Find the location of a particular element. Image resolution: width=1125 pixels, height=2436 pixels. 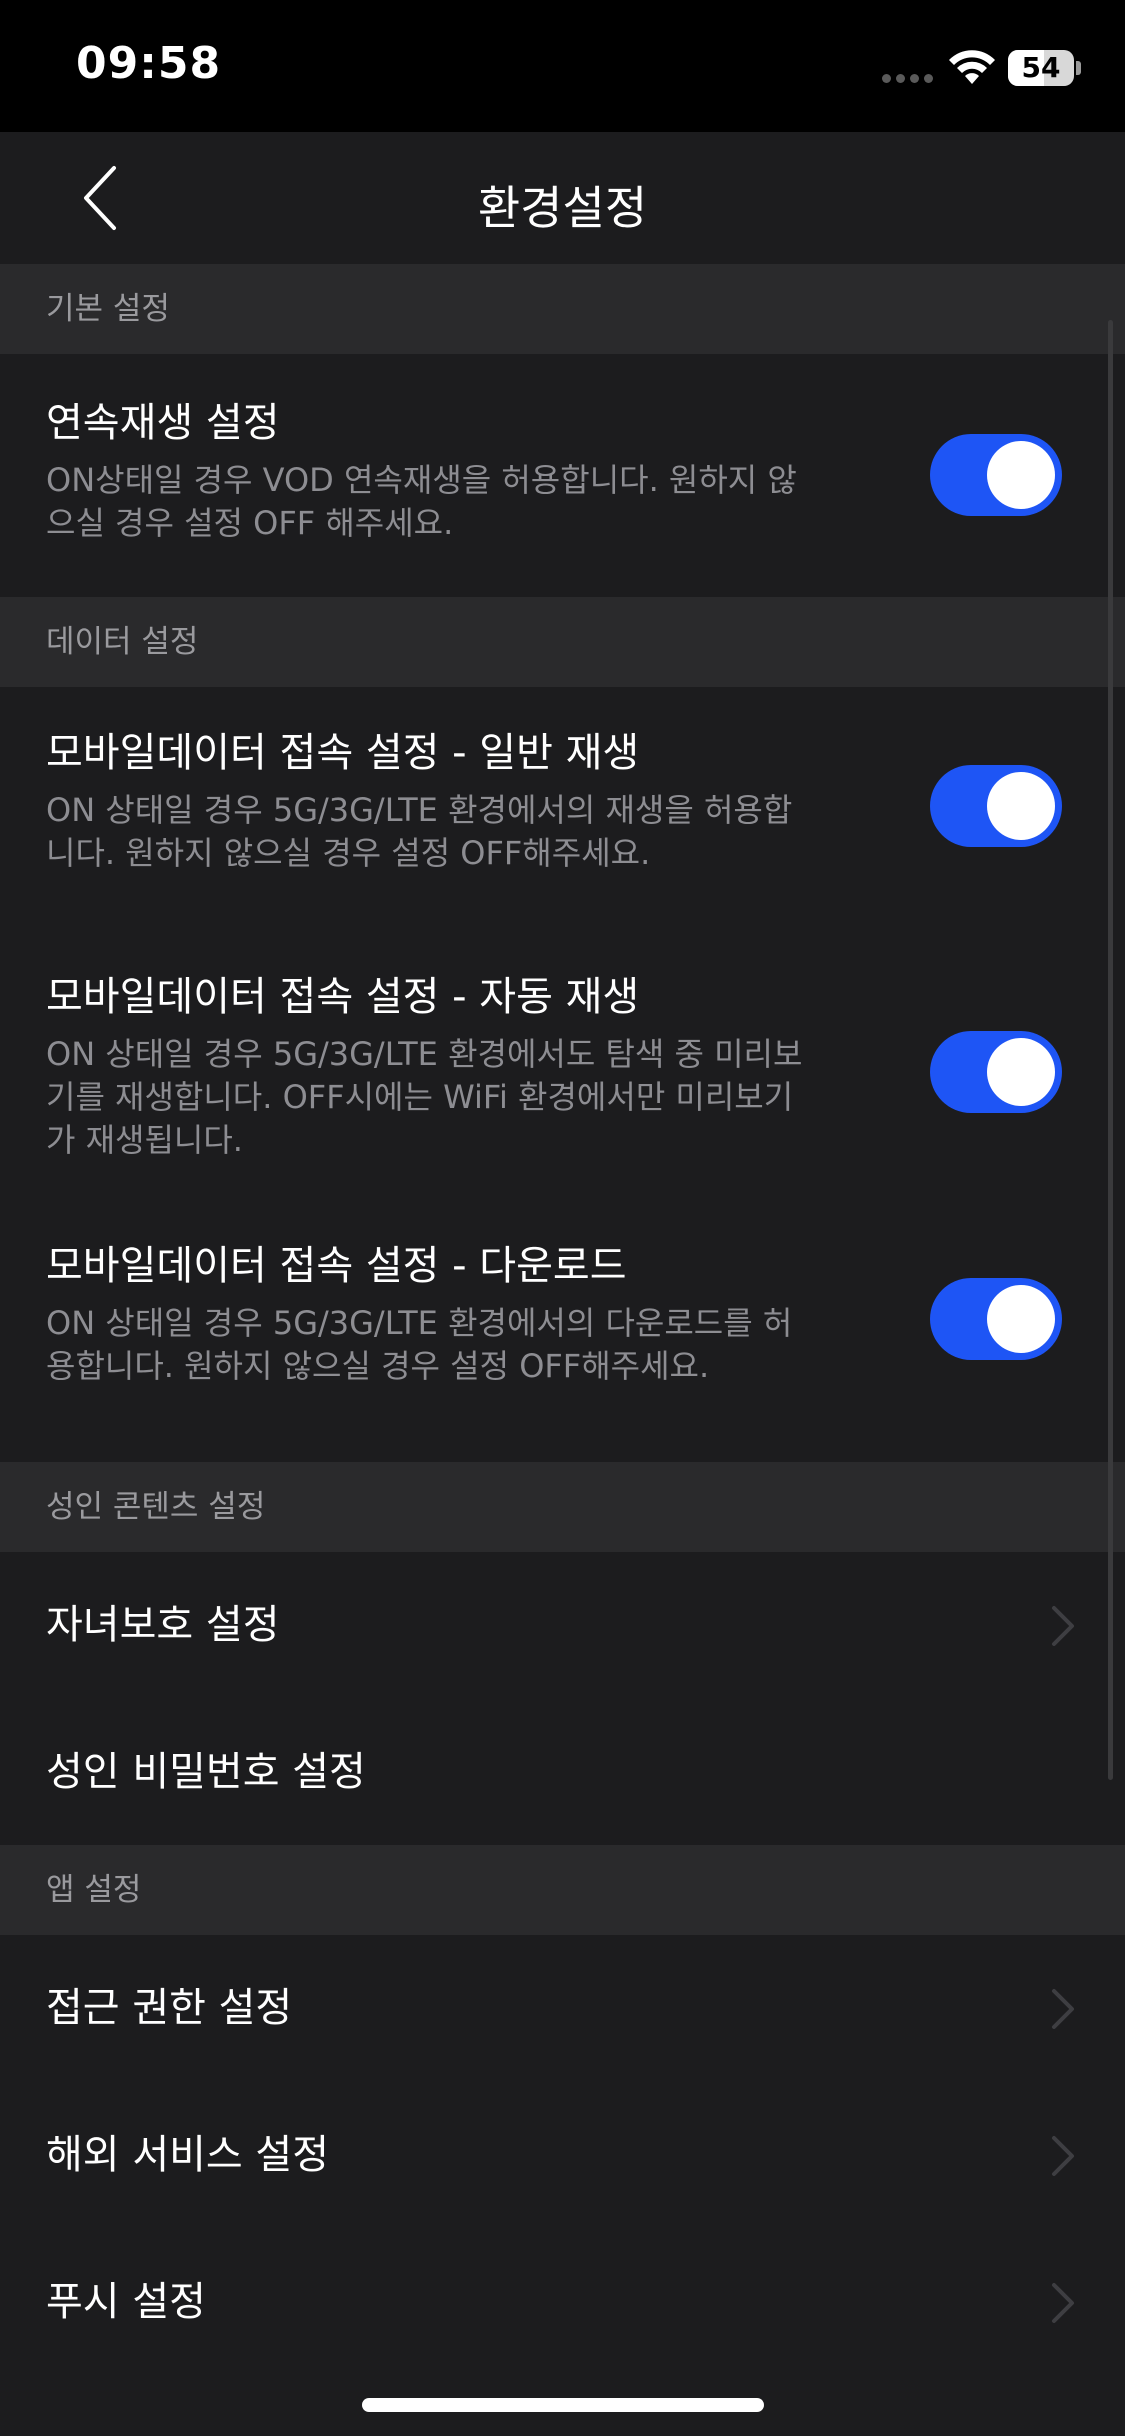

status-time: 09:58 is located at coordinates (149, 63).